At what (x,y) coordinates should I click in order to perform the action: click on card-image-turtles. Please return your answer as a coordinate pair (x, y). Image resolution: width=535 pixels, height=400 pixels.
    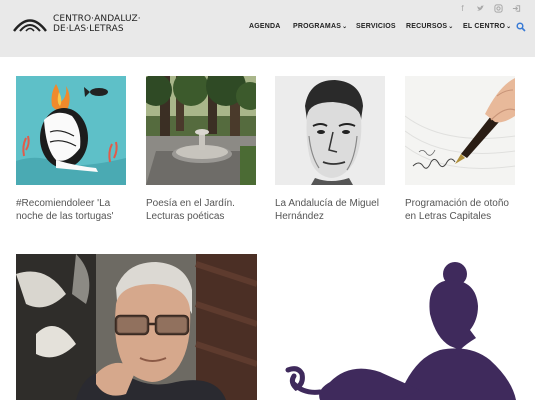
    Looking at the image, I should click on (71, 130).